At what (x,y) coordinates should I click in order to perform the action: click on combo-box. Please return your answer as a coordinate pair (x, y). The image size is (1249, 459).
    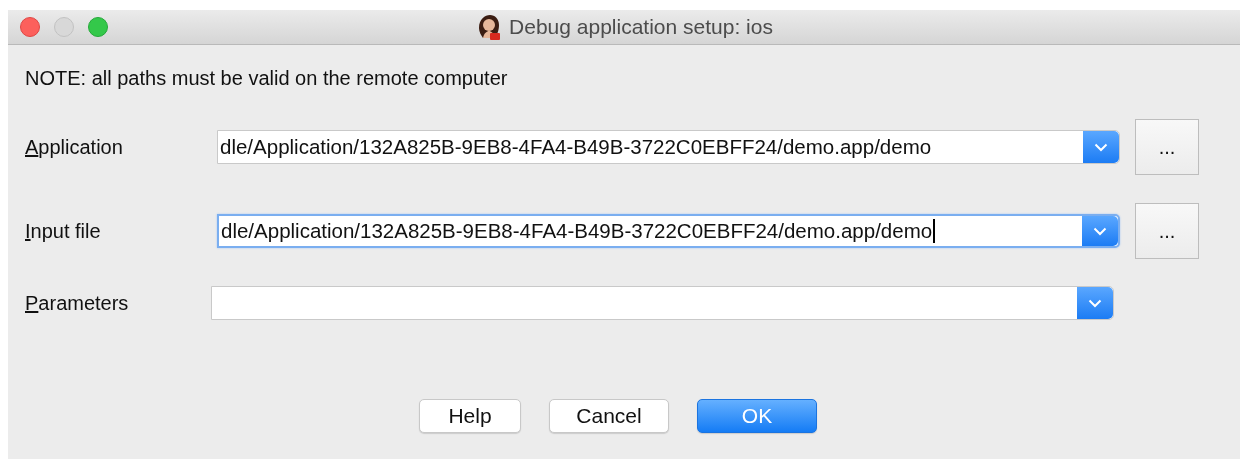
    Looking at the image, I should click on (662, 303).